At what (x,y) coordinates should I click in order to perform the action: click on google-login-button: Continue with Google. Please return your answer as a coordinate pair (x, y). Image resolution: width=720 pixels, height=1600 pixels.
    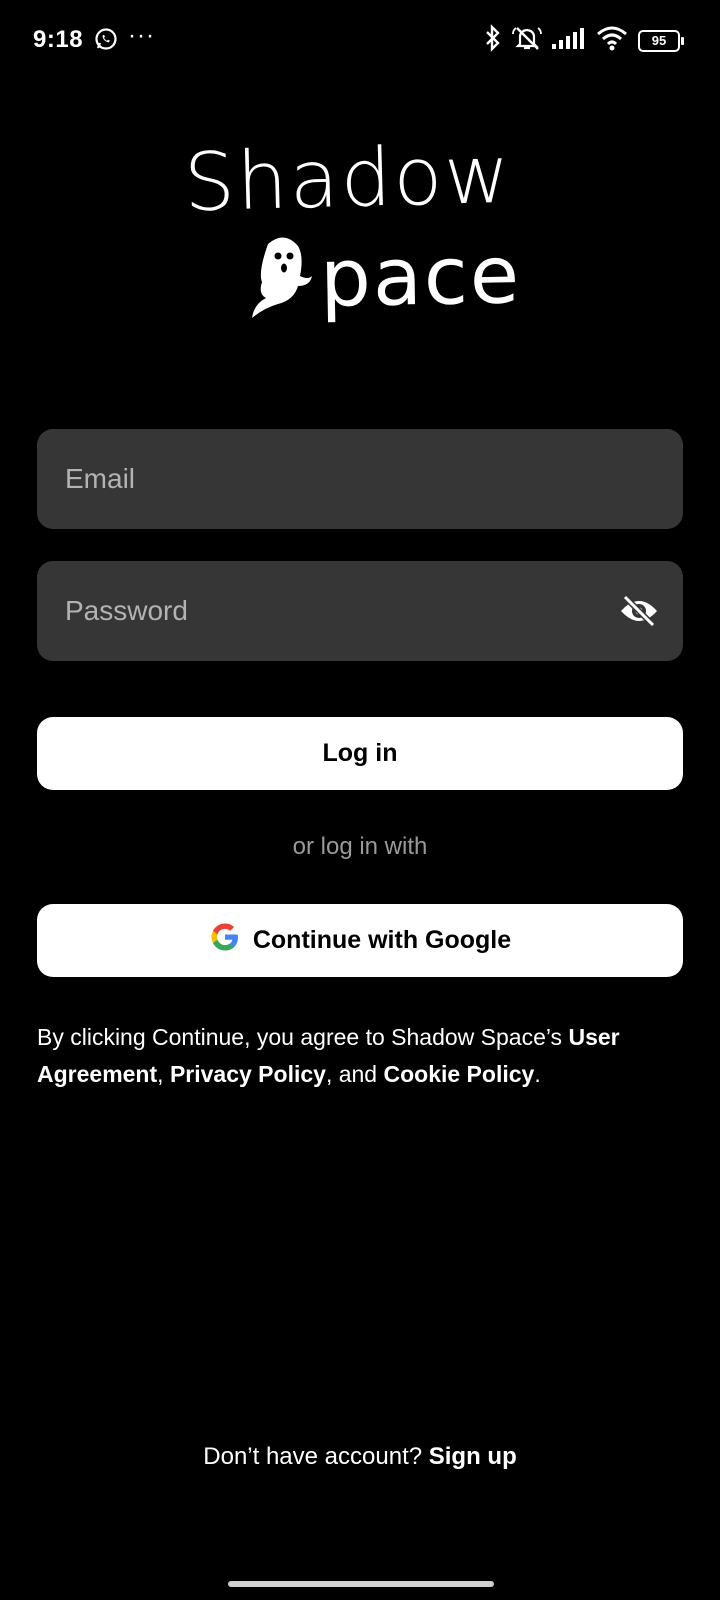
    Looking at the image, I should click on (360, 940).